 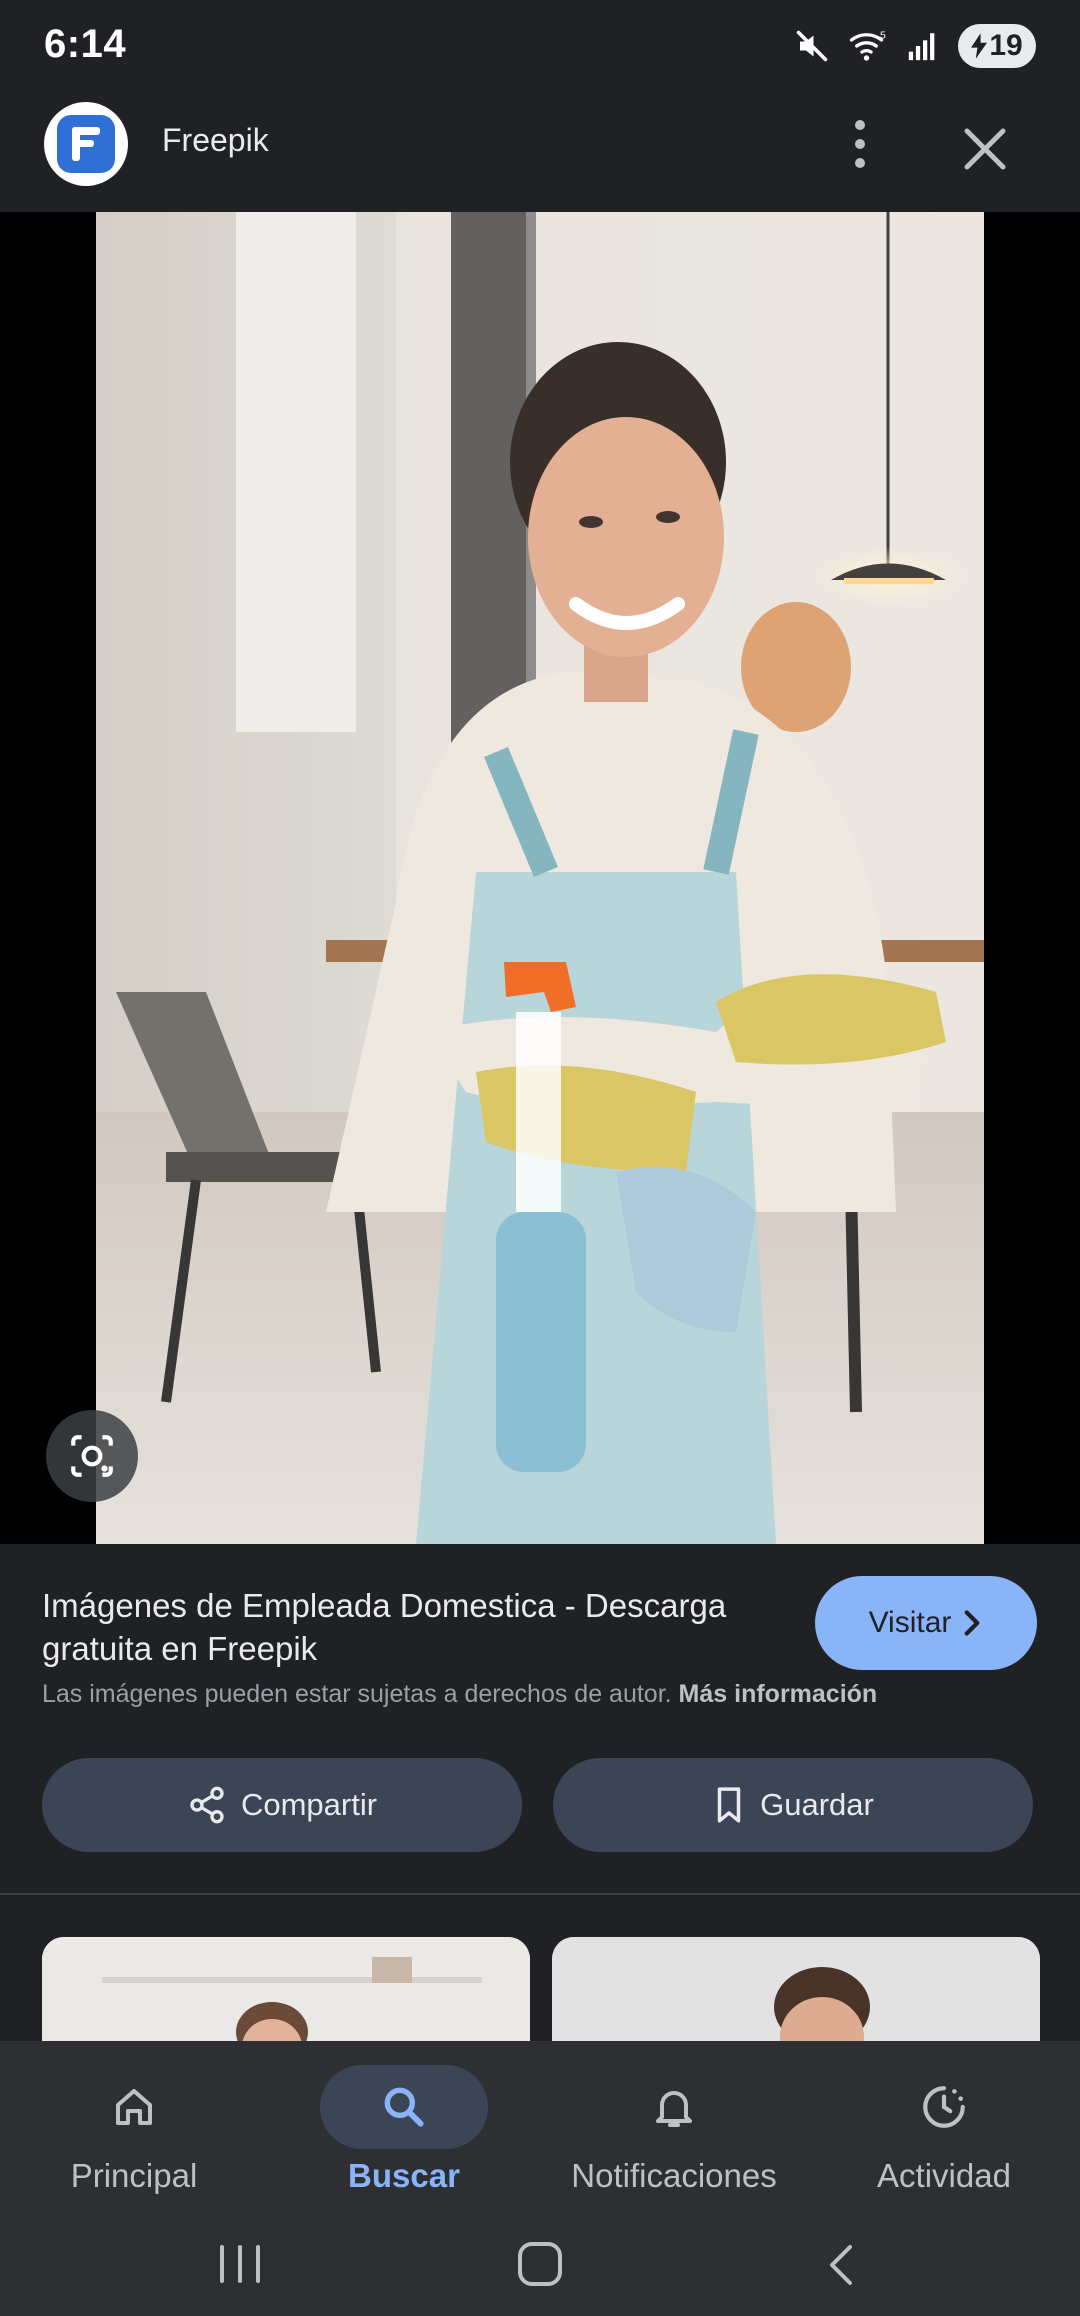 I want to click on related-images, so click(x=540, y=1968).